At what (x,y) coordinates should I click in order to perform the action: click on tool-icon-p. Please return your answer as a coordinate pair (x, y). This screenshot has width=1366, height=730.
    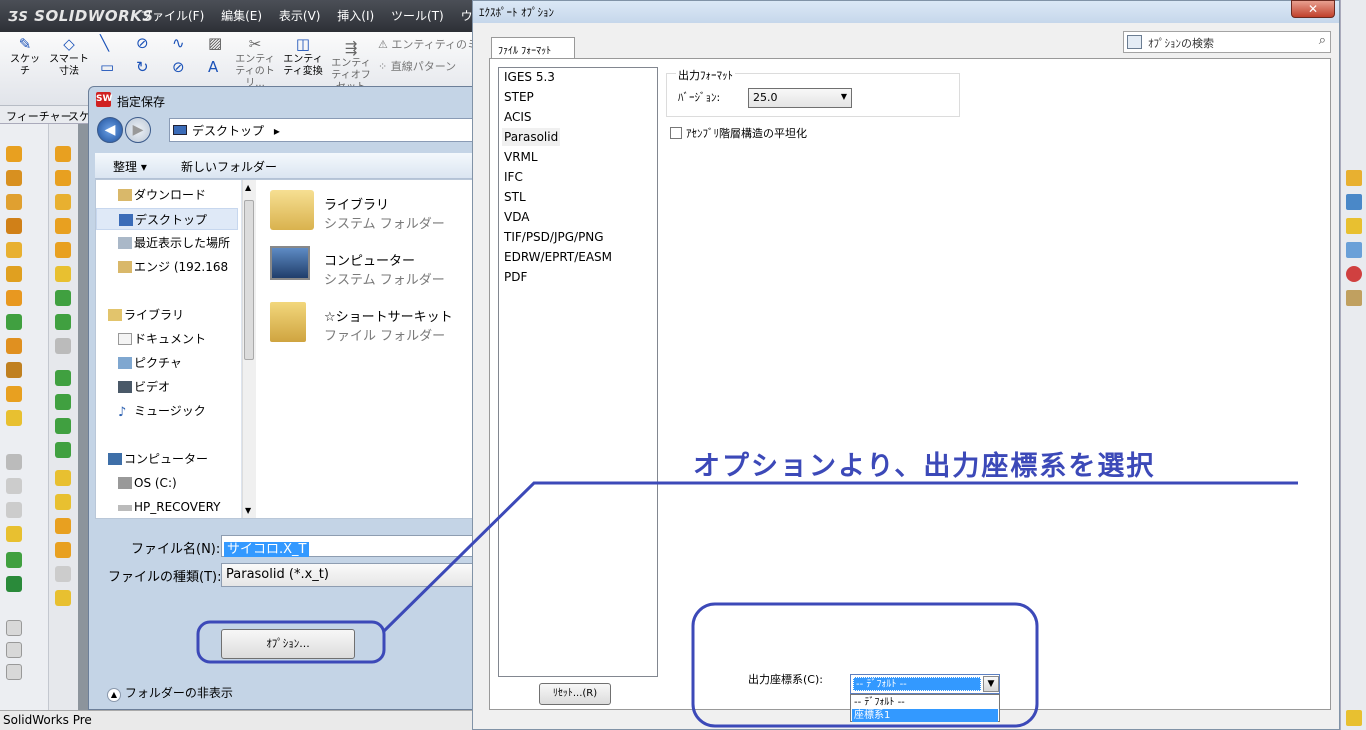
    Looking at the image, I should click on (63, 526).